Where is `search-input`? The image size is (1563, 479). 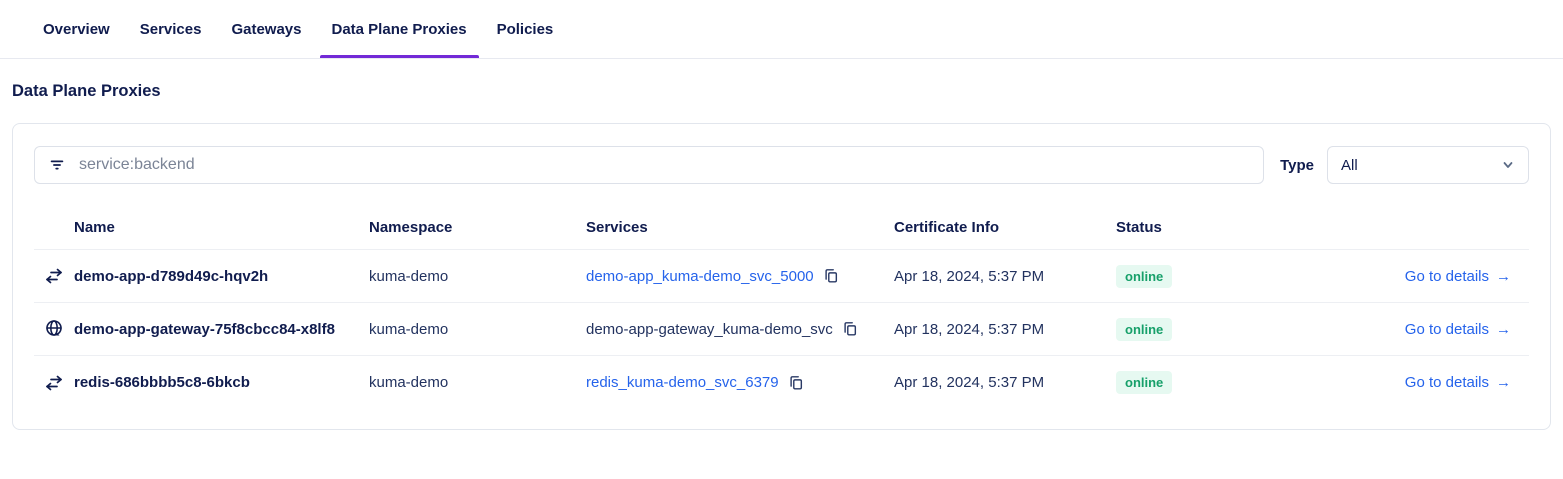 search-input is located at coordinates (665, 165).